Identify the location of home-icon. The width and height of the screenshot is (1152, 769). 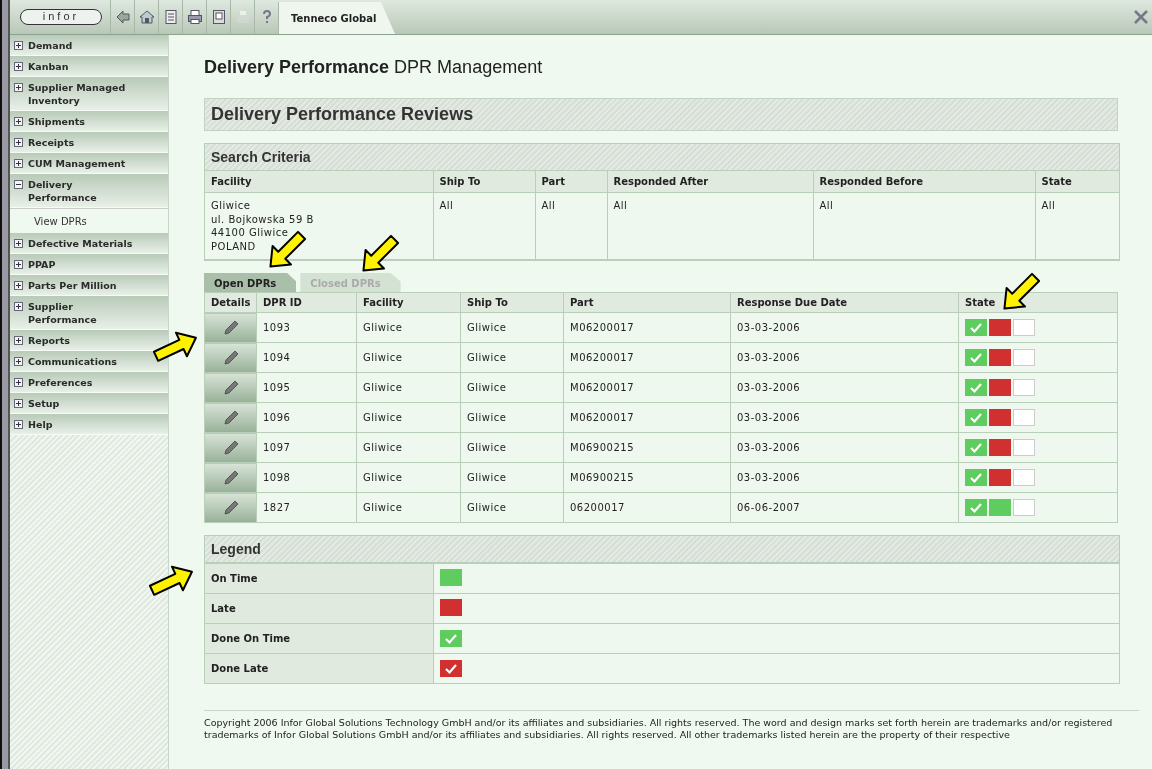
(146, 17).